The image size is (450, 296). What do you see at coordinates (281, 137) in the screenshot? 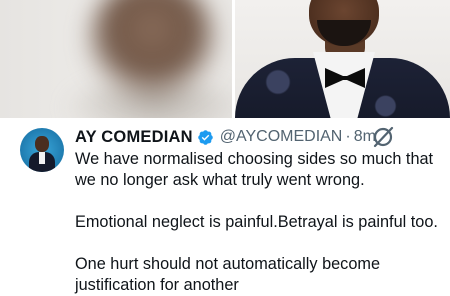
I see `user-handle: @AYCOMEDIAN` at bounding box center [281, 137].